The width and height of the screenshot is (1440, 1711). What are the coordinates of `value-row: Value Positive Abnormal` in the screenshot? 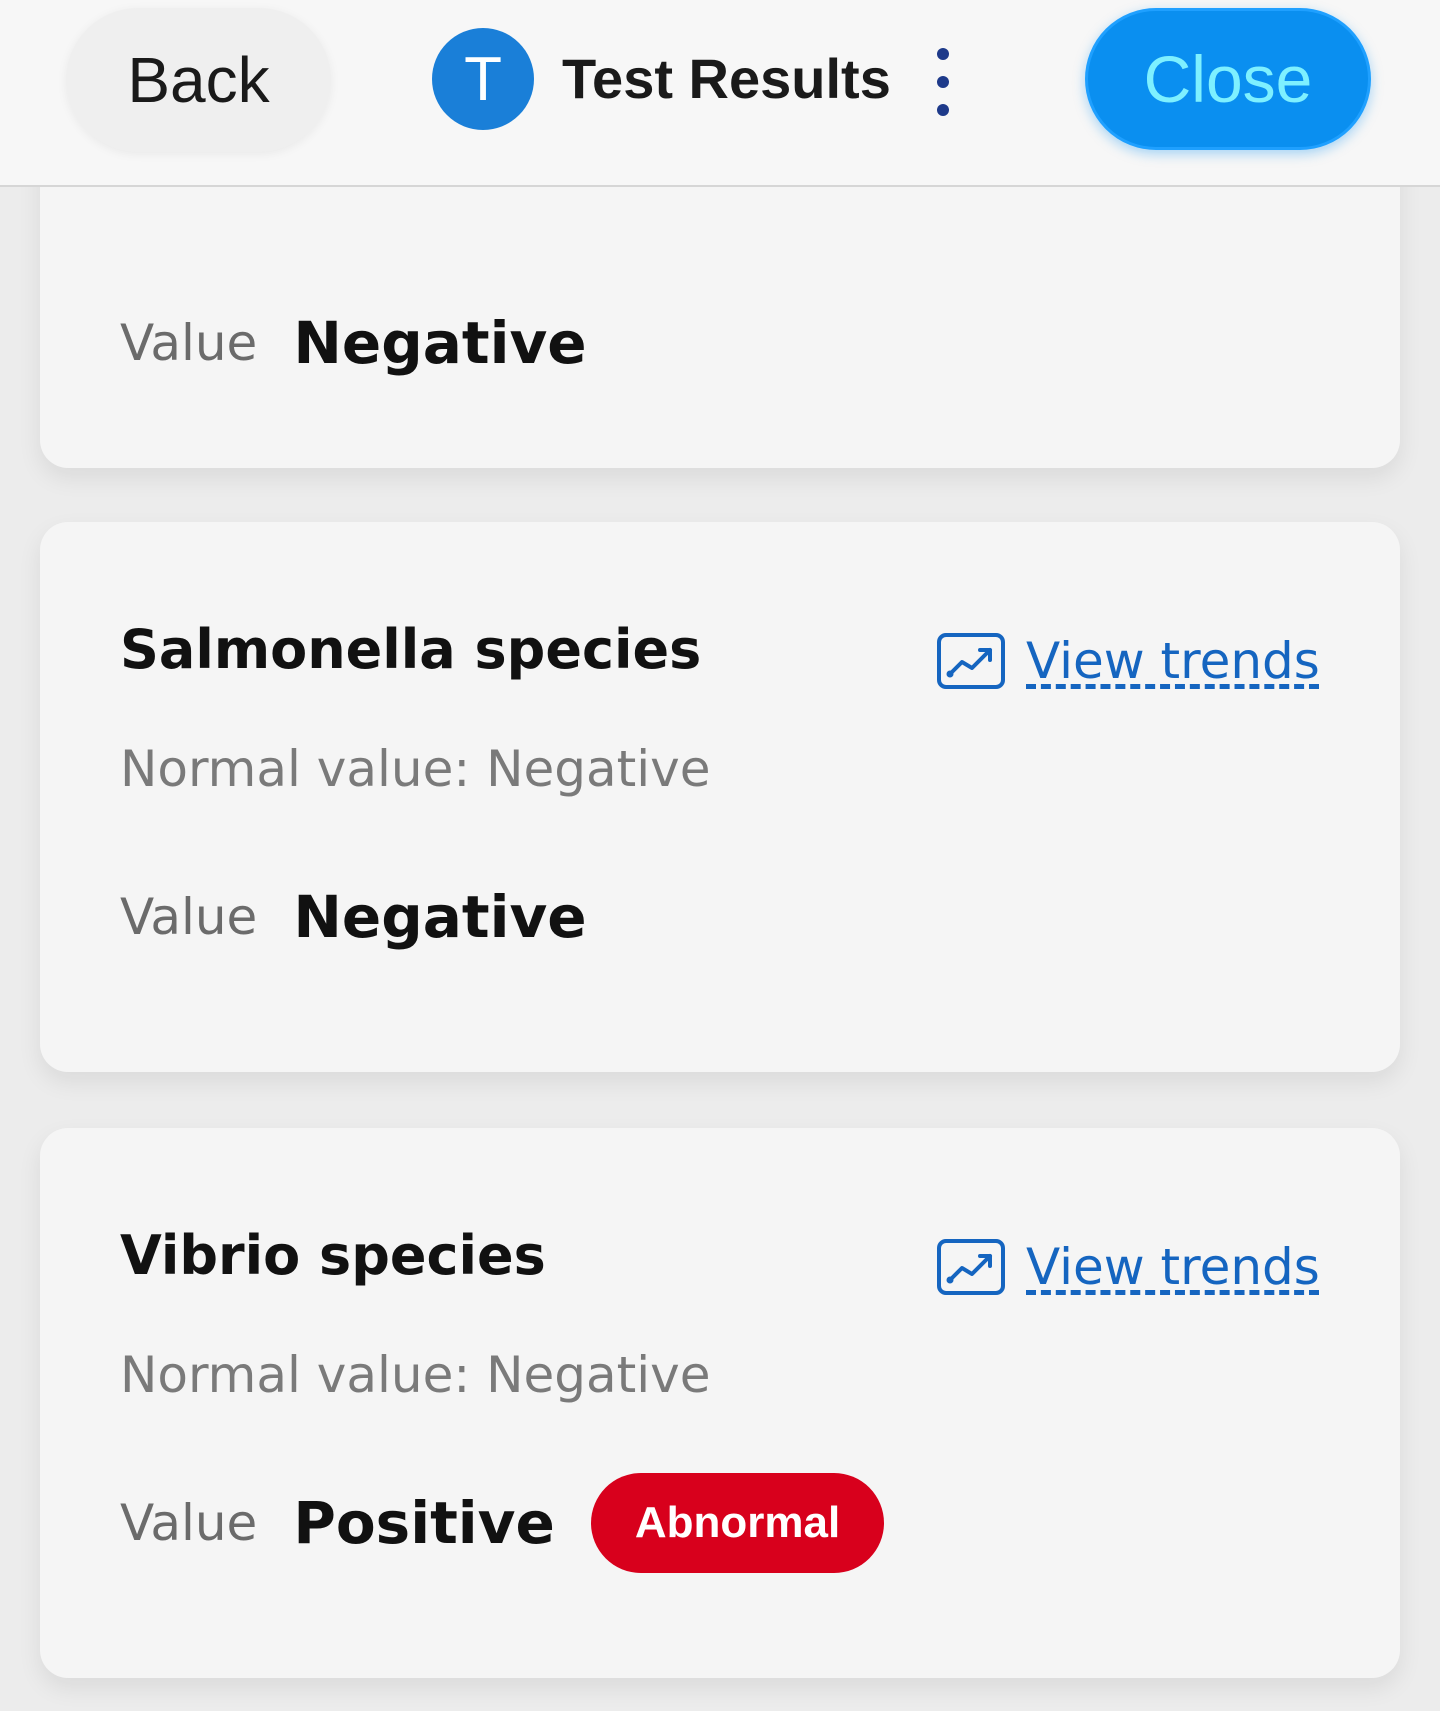 It's located at (502, 1523).